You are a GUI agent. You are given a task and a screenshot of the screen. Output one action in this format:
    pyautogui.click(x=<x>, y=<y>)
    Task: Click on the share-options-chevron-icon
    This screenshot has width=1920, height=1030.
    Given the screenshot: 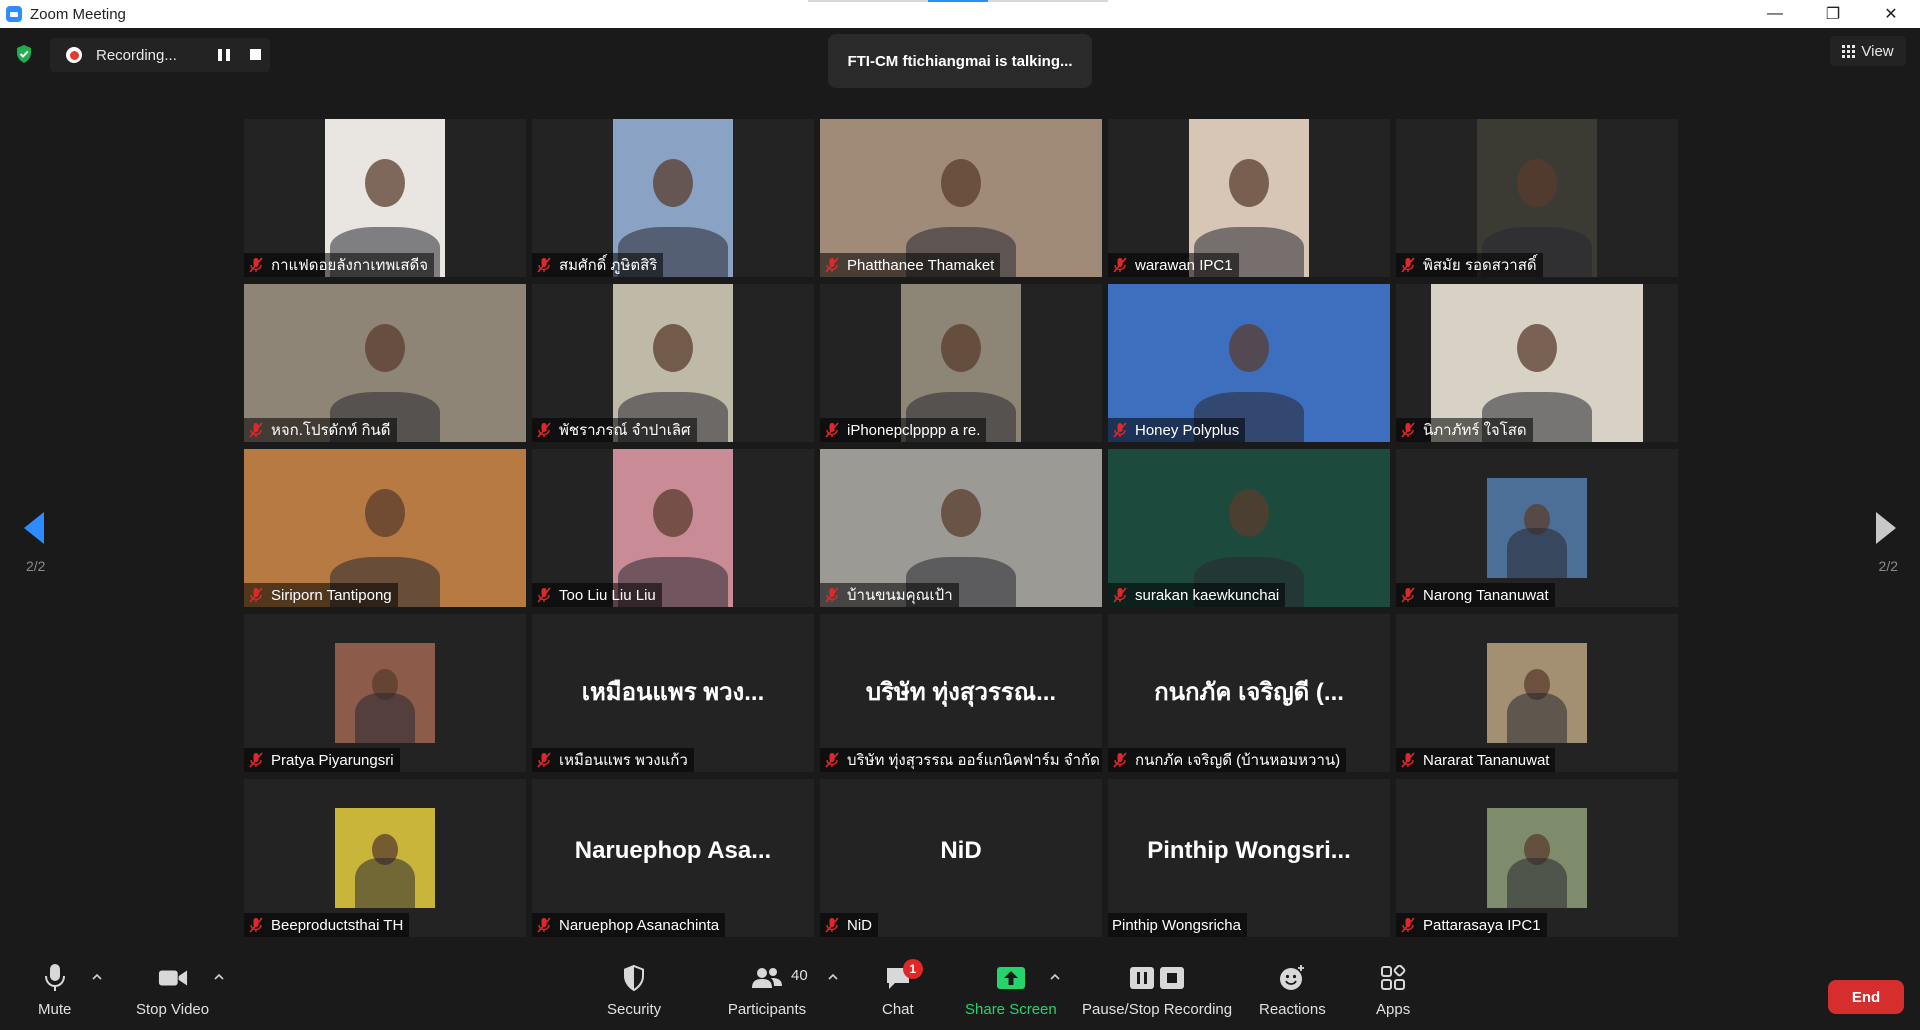 What is the action you would take?
    pyautogui.click(x=1055, y=977)
    